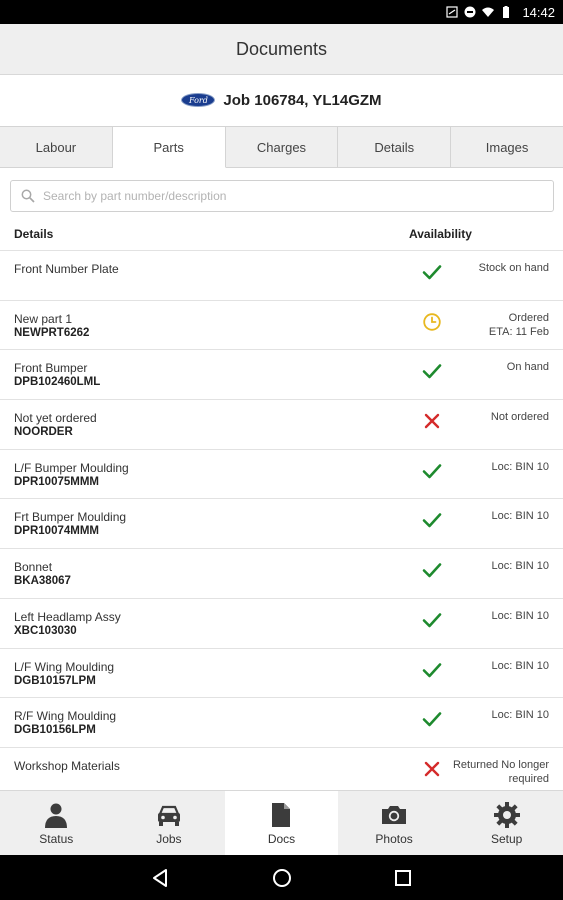 This screenshot has width=563, height=900. I want to click on part-status-line1: Stock on hand, so click(513, 268).